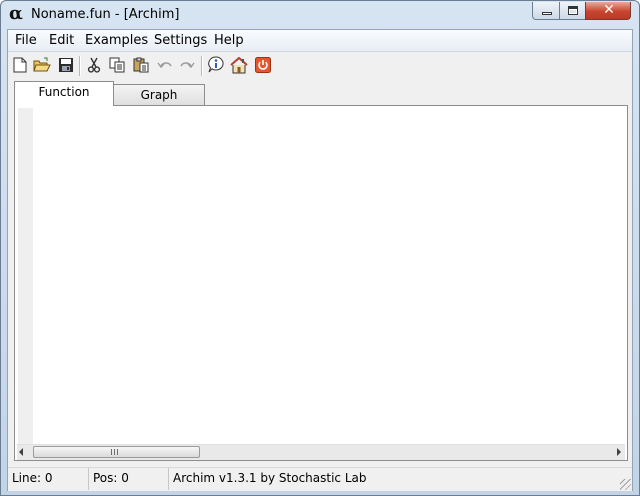  I want to click on scroll-right-icon, so click(619, 452).